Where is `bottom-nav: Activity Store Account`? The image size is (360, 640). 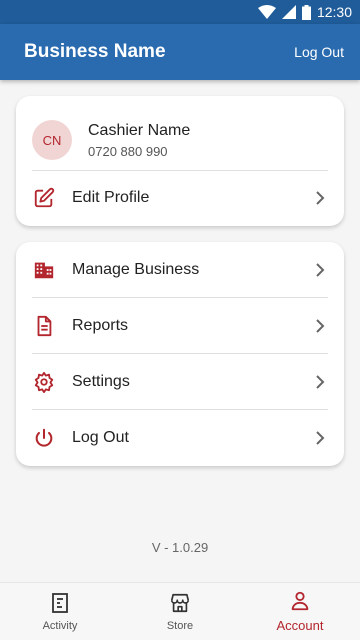 bottom-nav: Activity Store Account is located at coordinates (180, 611).